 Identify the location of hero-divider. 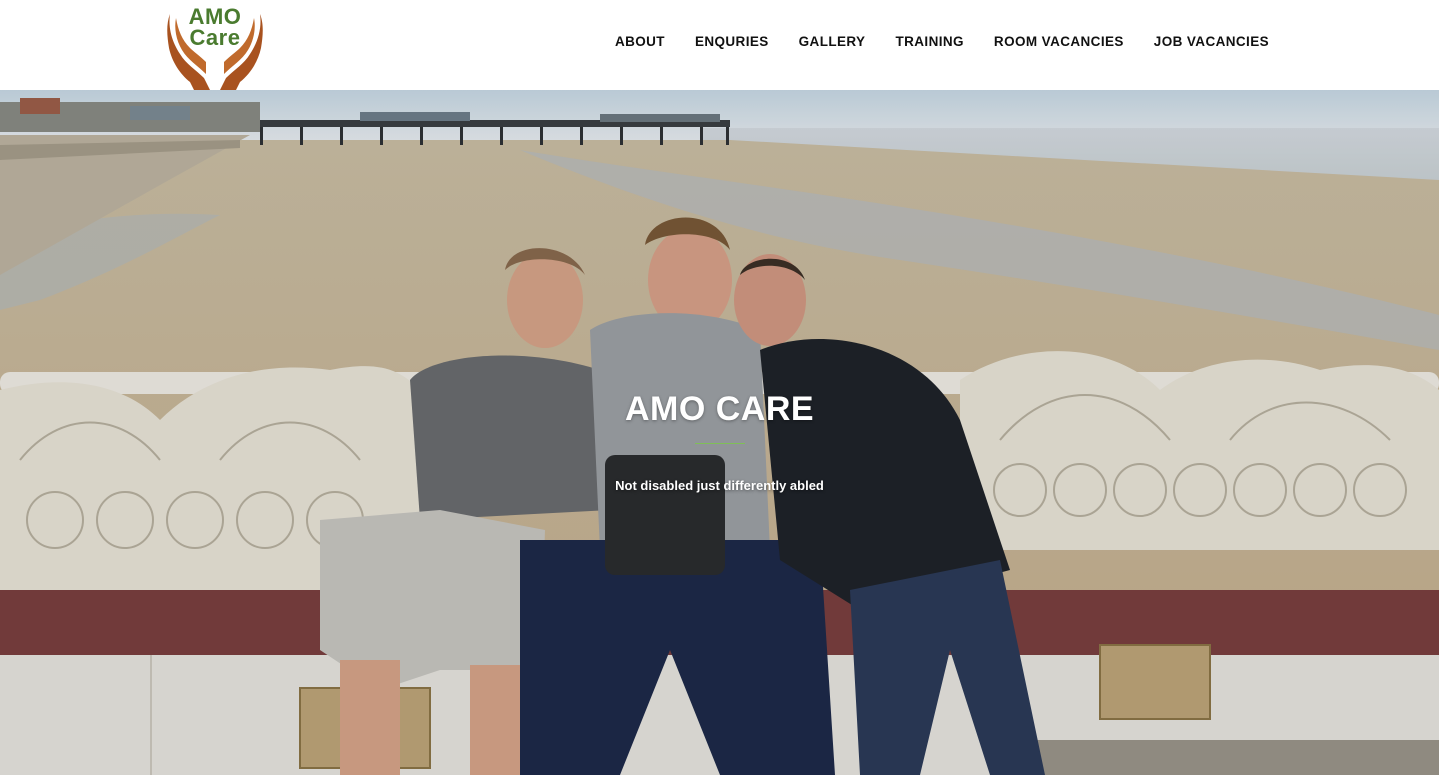
(719, 443).